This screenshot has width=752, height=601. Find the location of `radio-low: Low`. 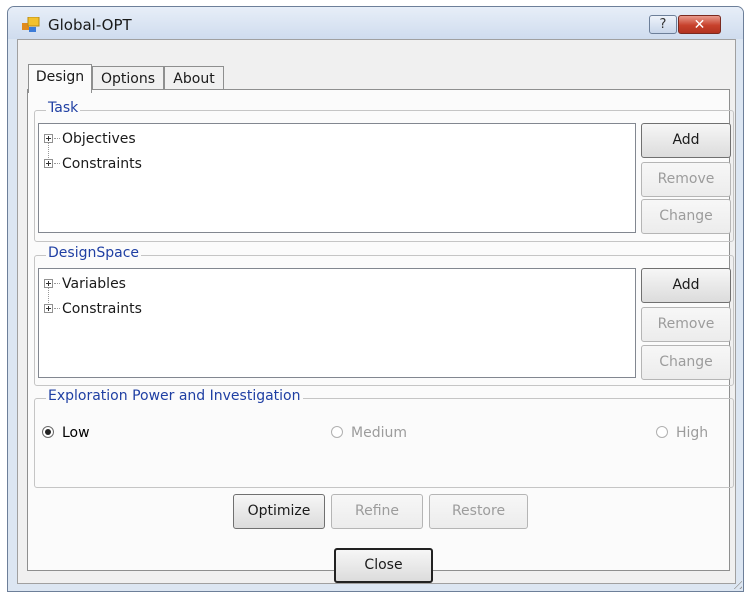

radio-low: Low is located at coordinates (82, 433).